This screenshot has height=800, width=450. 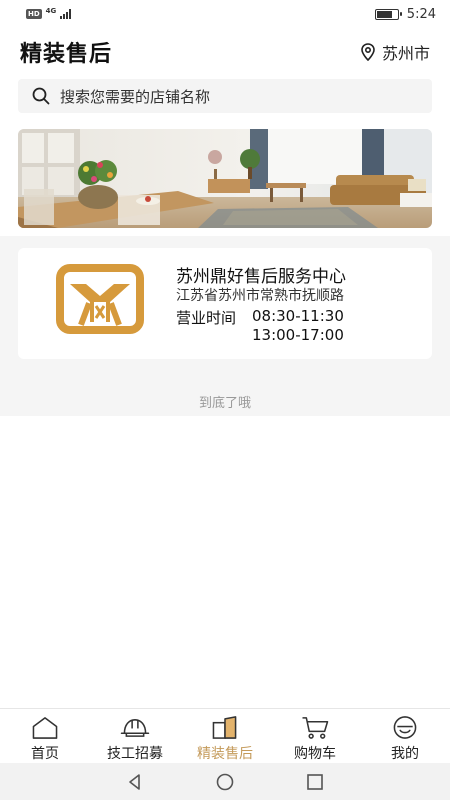 What do you see at coordinates (34, 14) in the screenshot?
I see `hd-badge: HD` at bounding box center [34, 14].